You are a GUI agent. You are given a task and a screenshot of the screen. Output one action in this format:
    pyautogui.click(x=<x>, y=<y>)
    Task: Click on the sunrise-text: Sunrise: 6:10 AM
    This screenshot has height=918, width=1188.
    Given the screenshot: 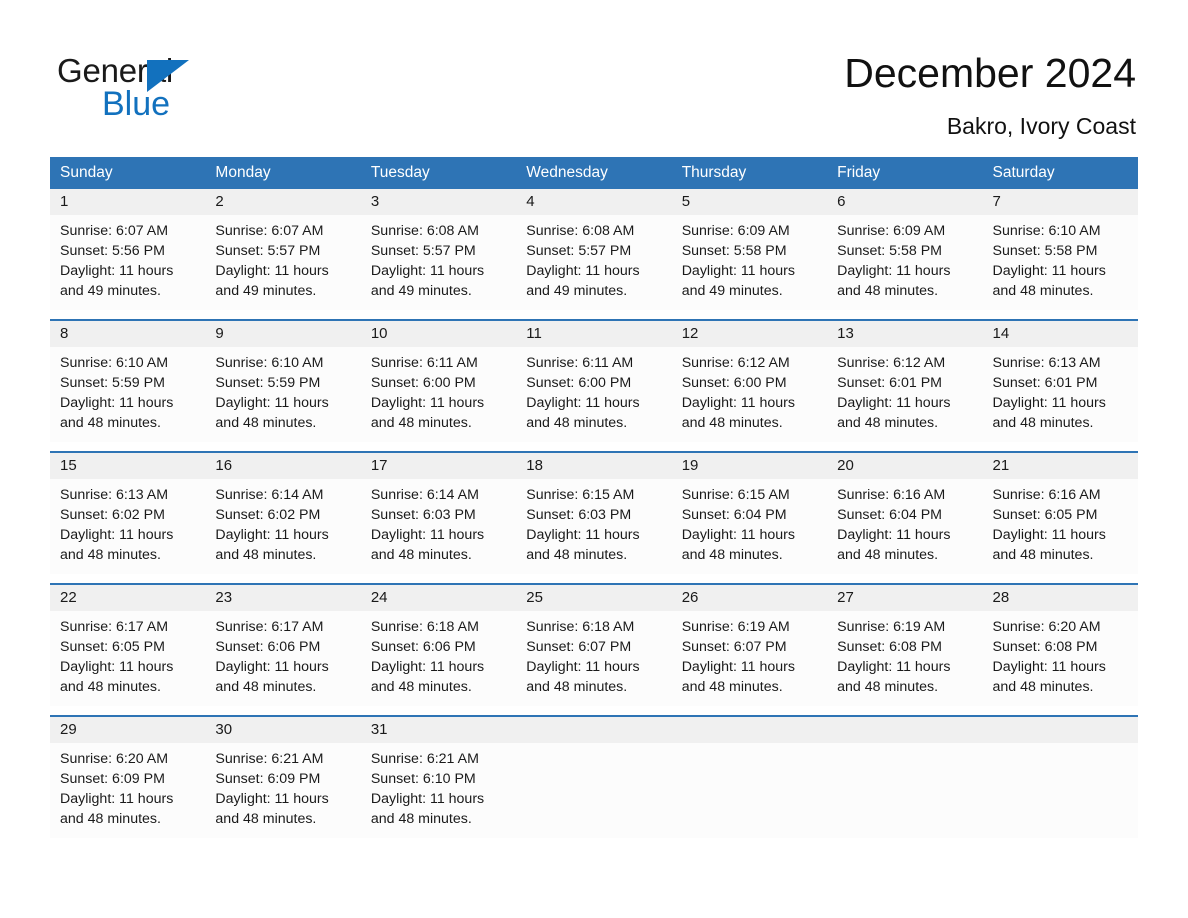 What is the action you would take?
    pyautogui.click(x=1046, y=231)
    